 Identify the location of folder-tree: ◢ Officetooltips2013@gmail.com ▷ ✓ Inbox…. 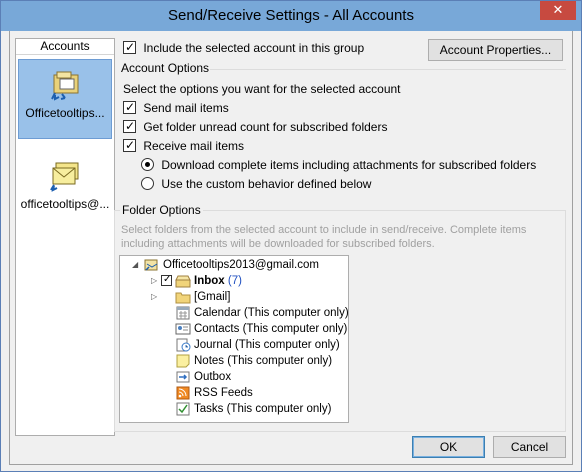
(234, 339).